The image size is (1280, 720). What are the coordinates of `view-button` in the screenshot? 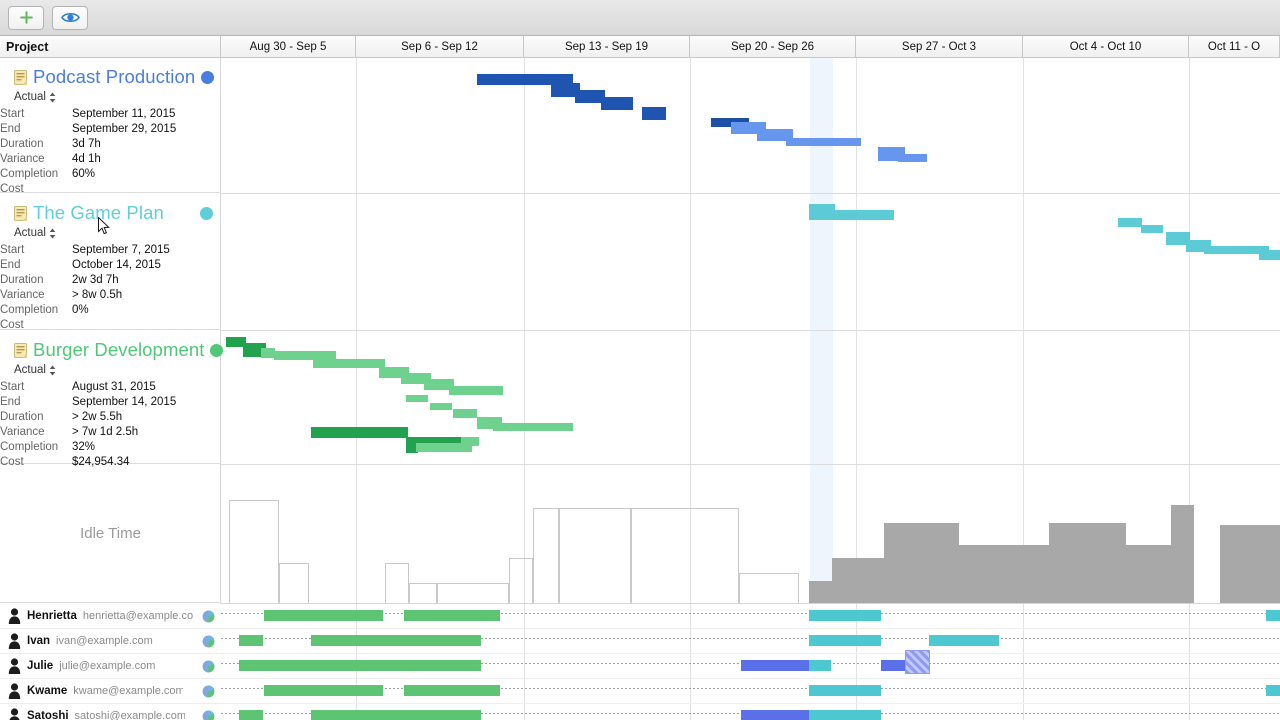 It's located at (70, 17).